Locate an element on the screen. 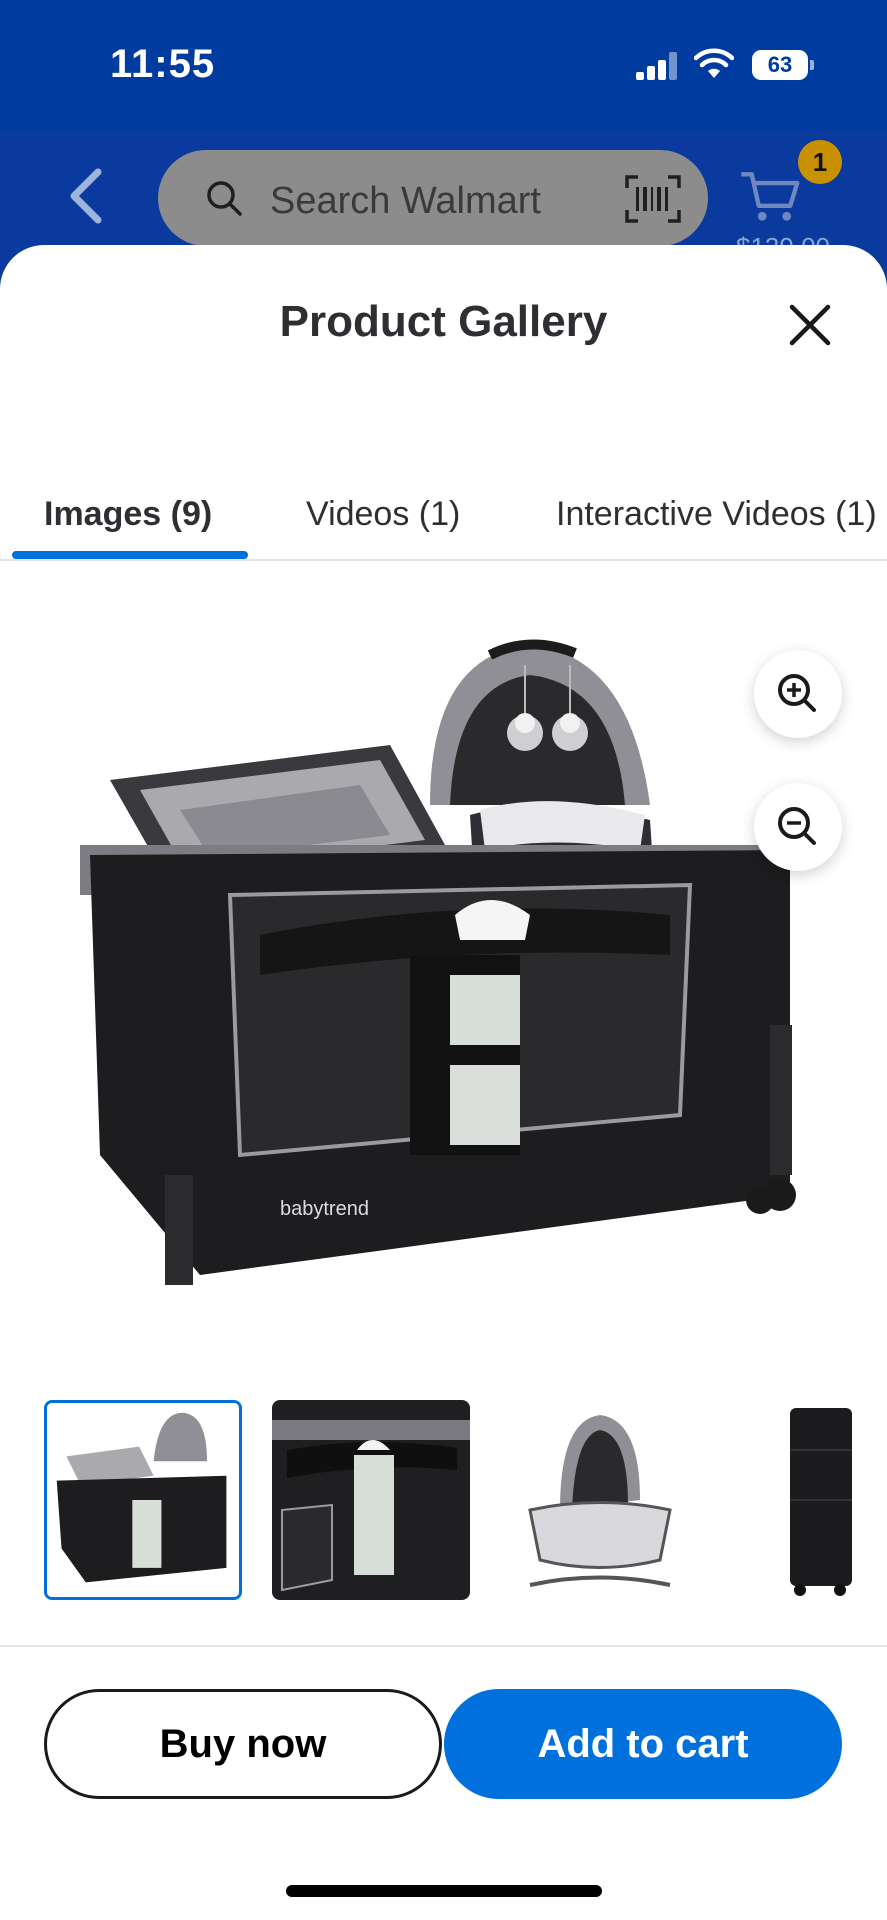  zoom-out-button is located at coordinates (798, 827).